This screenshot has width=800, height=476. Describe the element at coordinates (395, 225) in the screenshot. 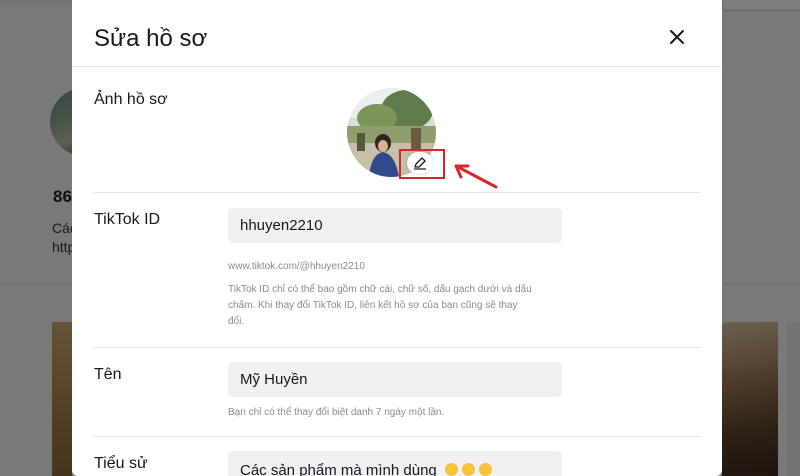

I see `tiktok-id-input` at that location.